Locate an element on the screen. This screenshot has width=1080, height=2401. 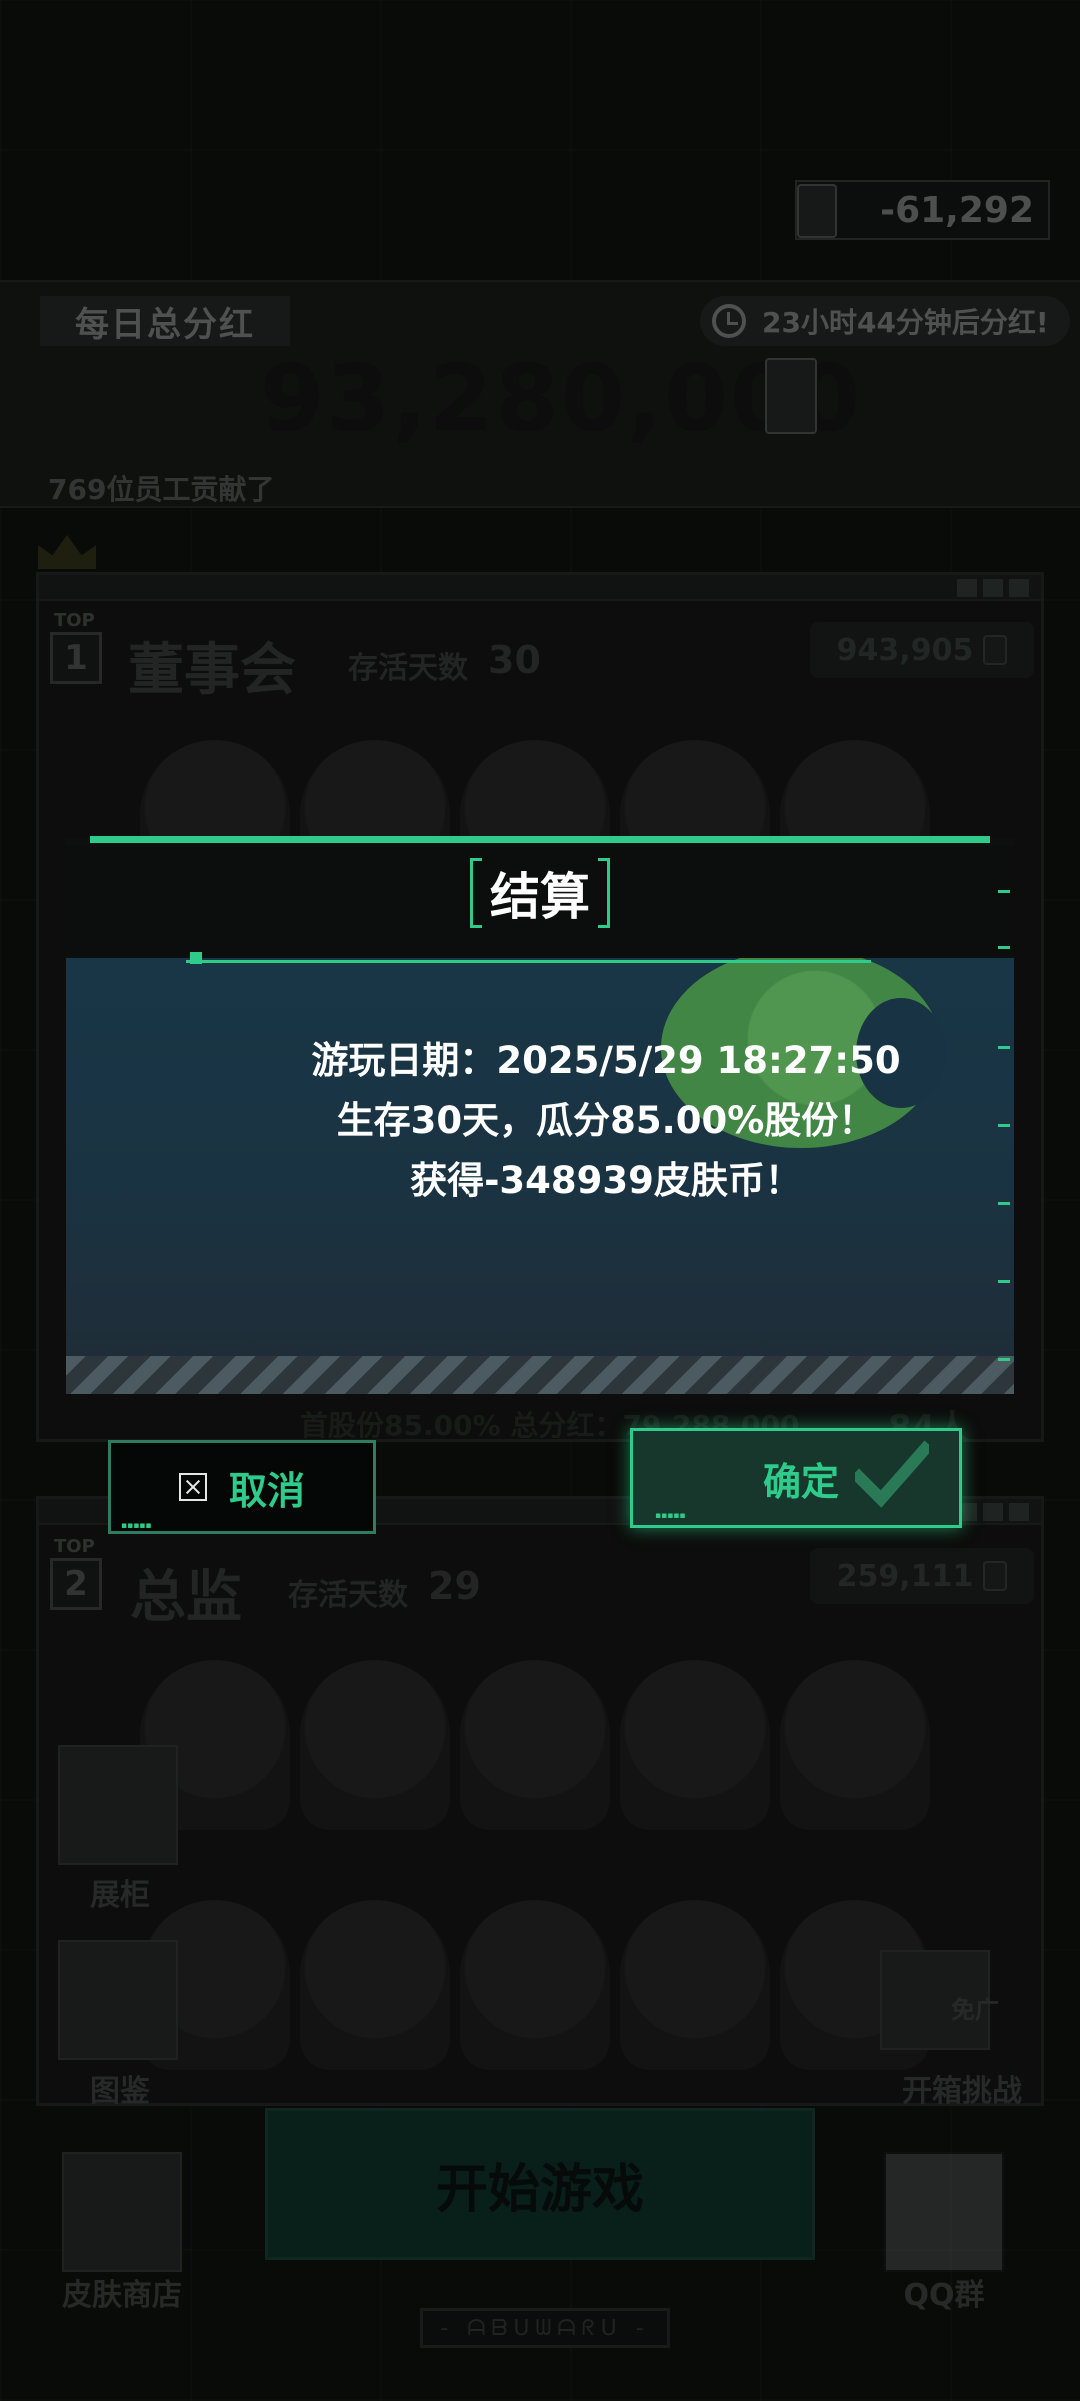
cancel-icon is located at coordinates (192, 1487).